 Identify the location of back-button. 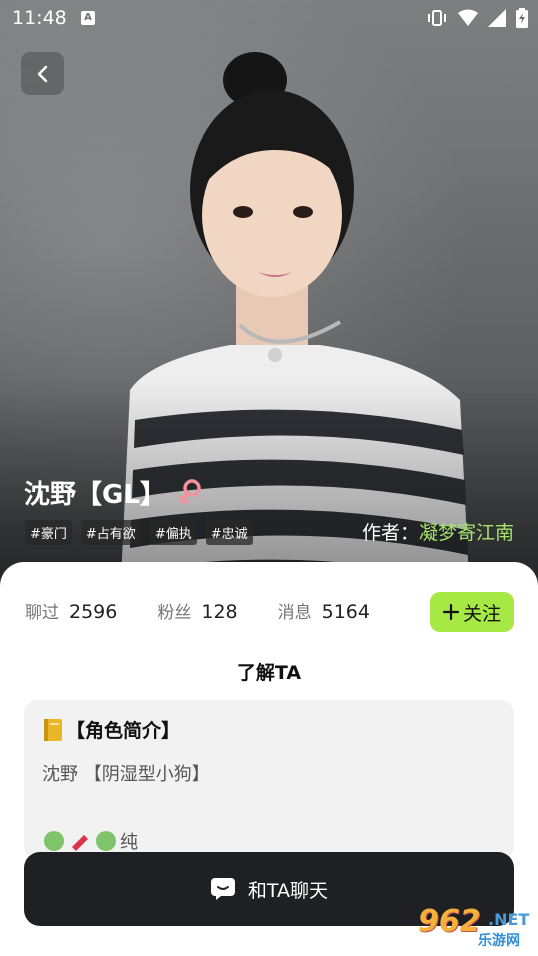
(42, 73).